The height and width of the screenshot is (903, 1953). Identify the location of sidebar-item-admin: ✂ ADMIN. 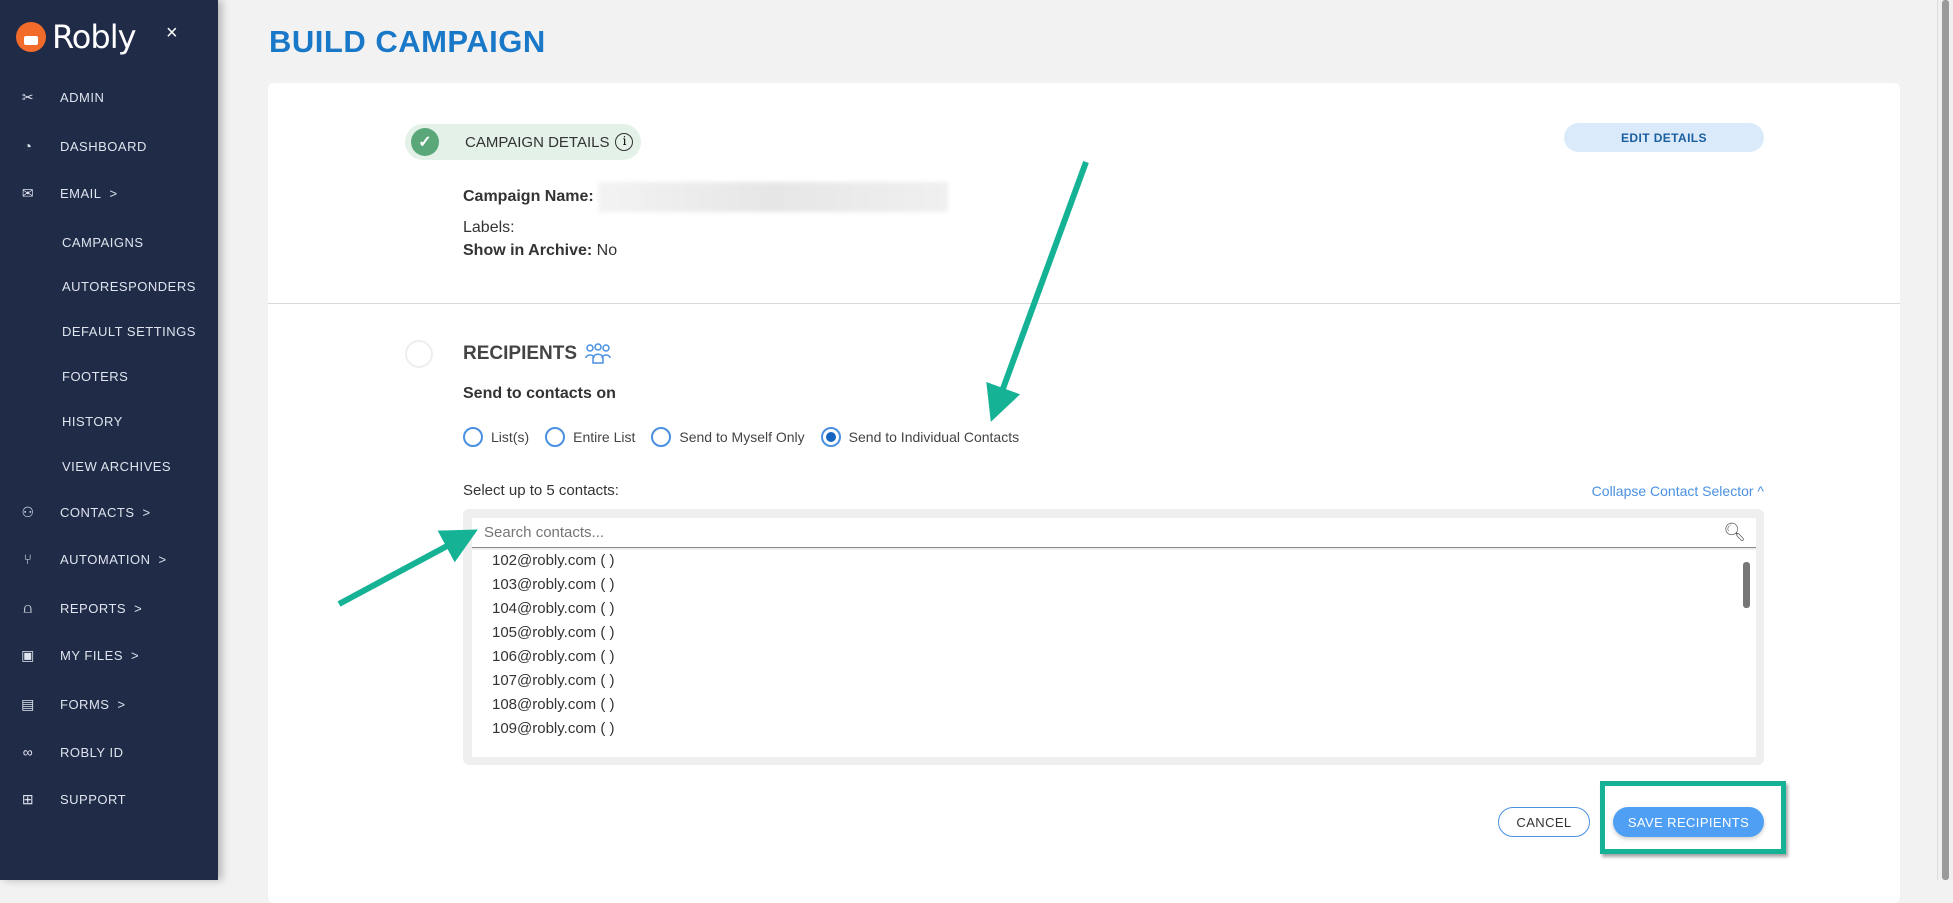
(109, 97).